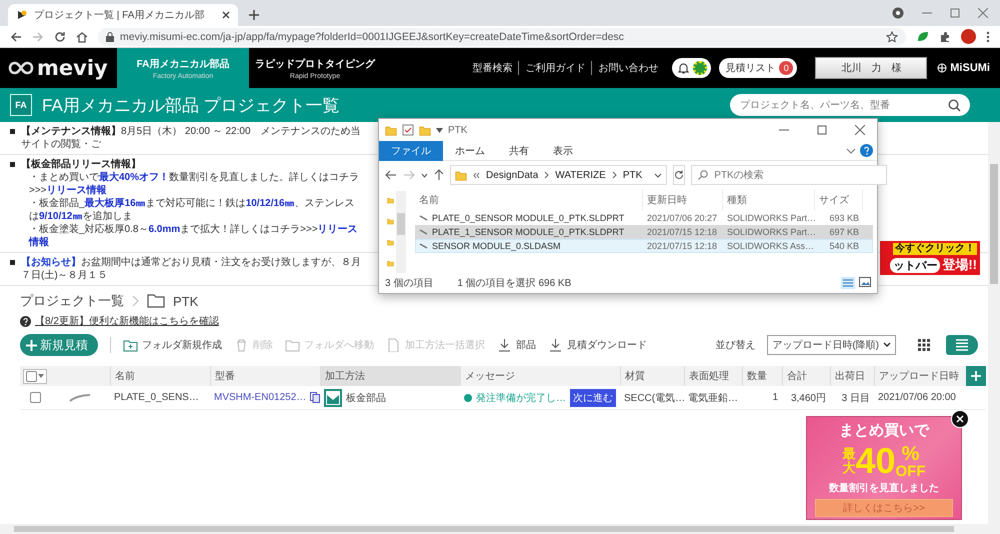 Image resolution: width=1000 pixels, height=534 pixels. What do you see at coordinates (502, 37) in the screenshot?
I see `address-field: meviy.misumi-ec.com/ja-jp/app/fa/mypage?folderId=0001IJGEEJ&sortKey=createDateTime&sortOrder=desc` at bounding box center [502, 37].